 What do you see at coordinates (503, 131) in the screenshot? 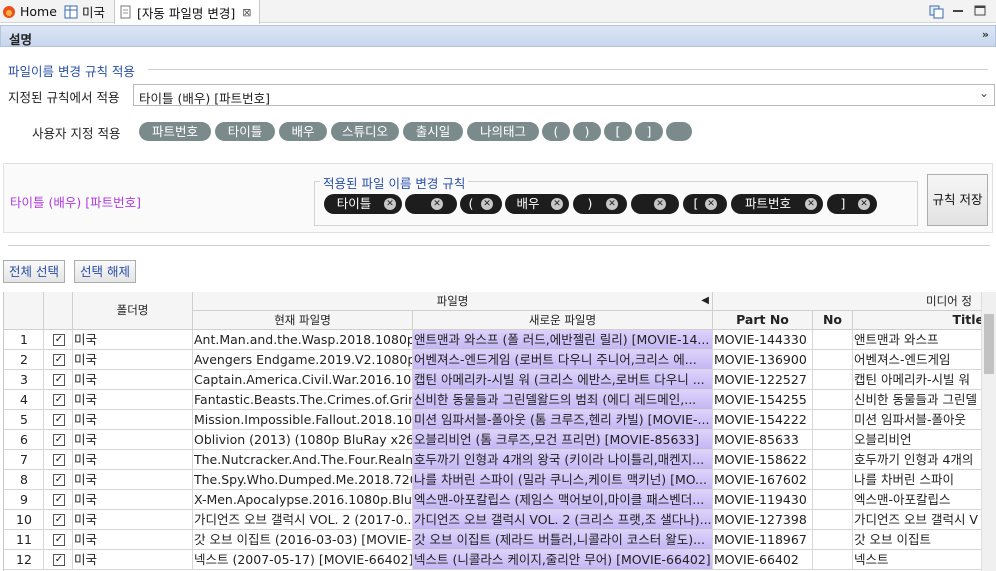
I see `token-my-tag: 나의태그` at bounding box center [503, 131].